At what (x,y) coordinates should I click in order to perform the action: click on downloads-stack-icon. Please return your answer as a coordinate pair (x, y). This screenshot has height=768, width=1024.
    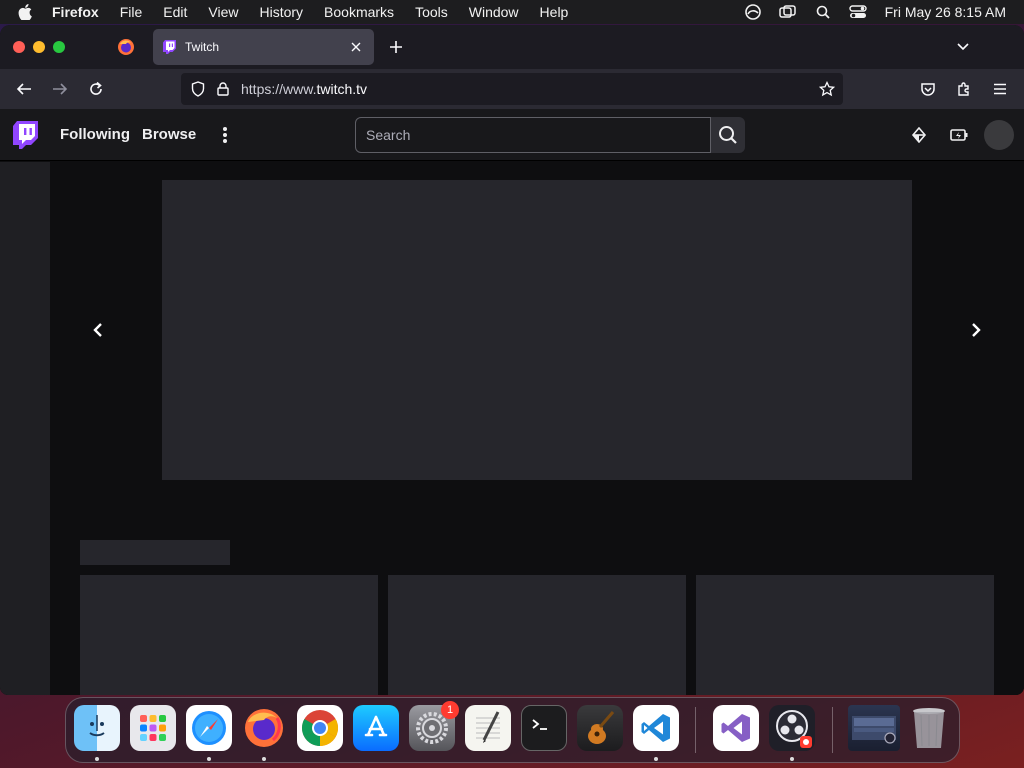
    Looking at the image, I should click on (874, 728).